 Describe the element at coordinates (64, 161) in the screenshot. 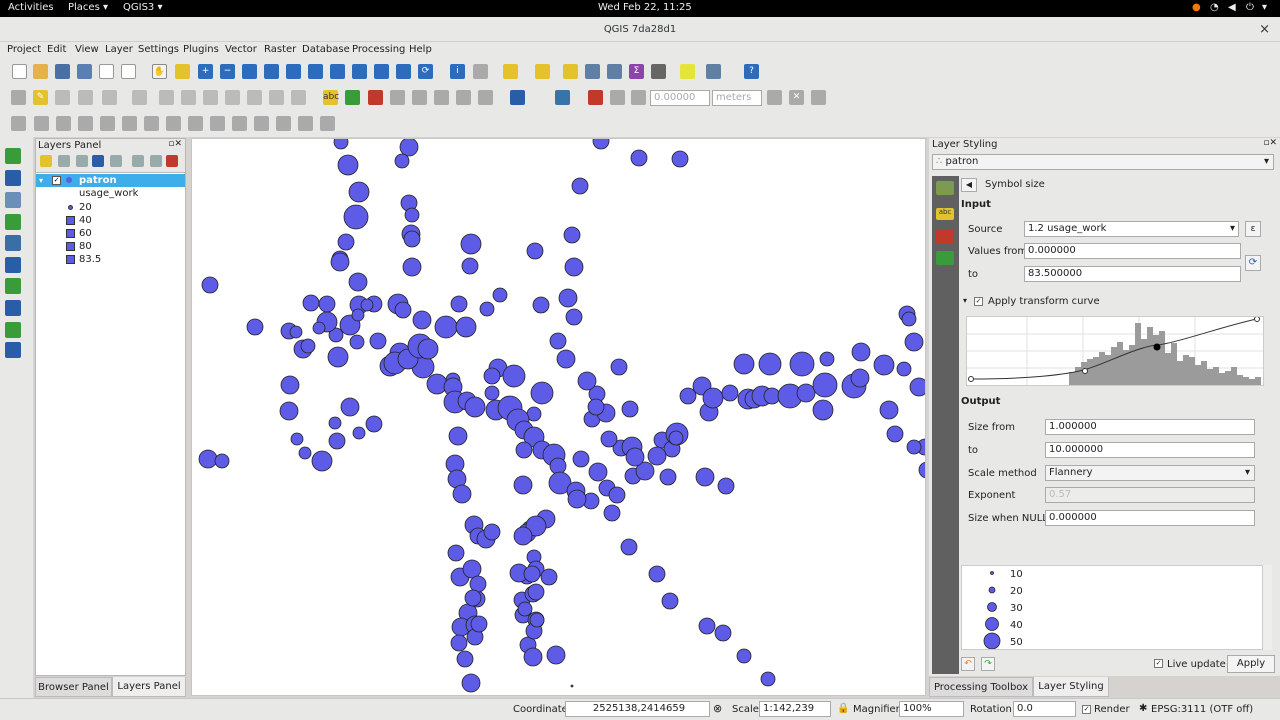

I see `add-group-icon` at that location.